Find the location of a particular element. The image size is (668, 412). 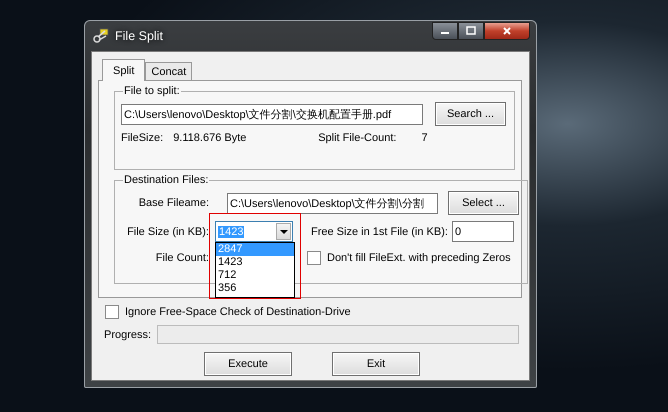

progress-label: Progress: is located at coordinates (128, 334).